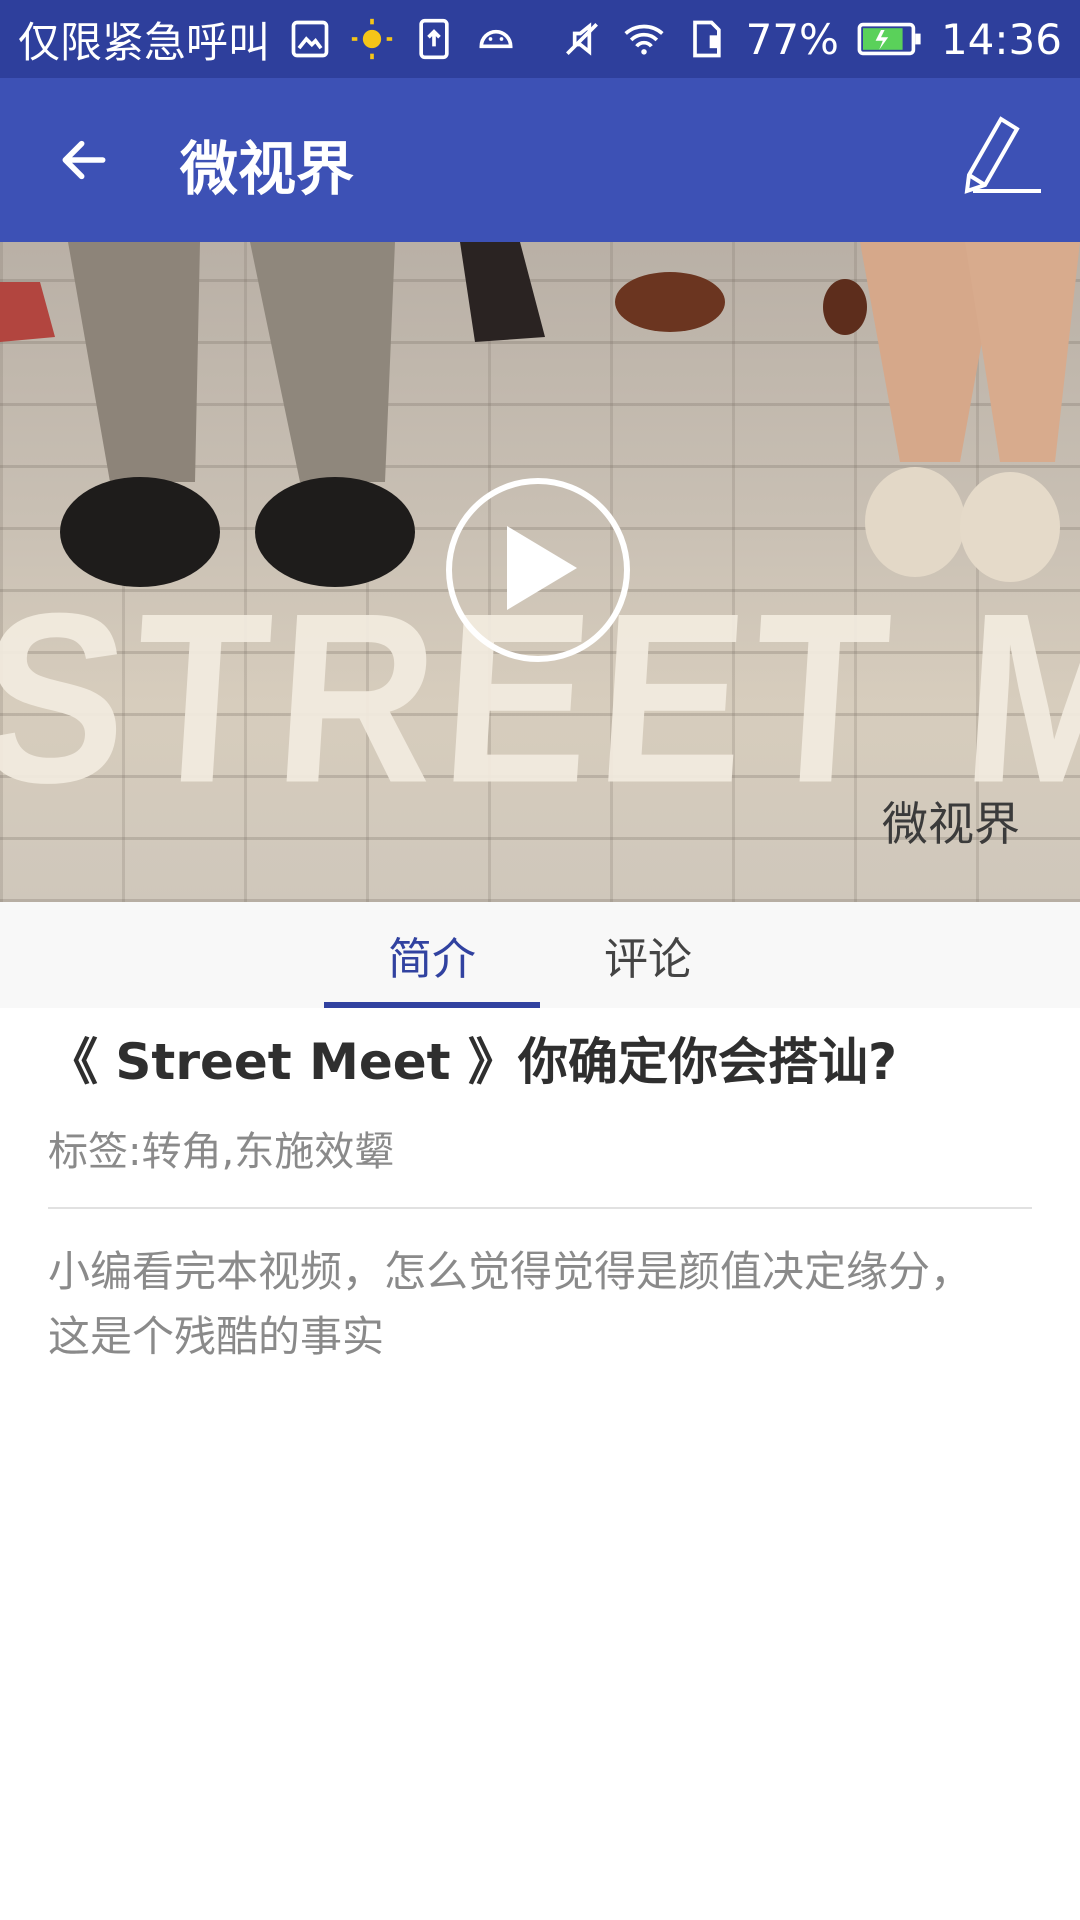  Describe the element at coordinates (434, 39) in the screenshot. I see `upload-icon` at that location.